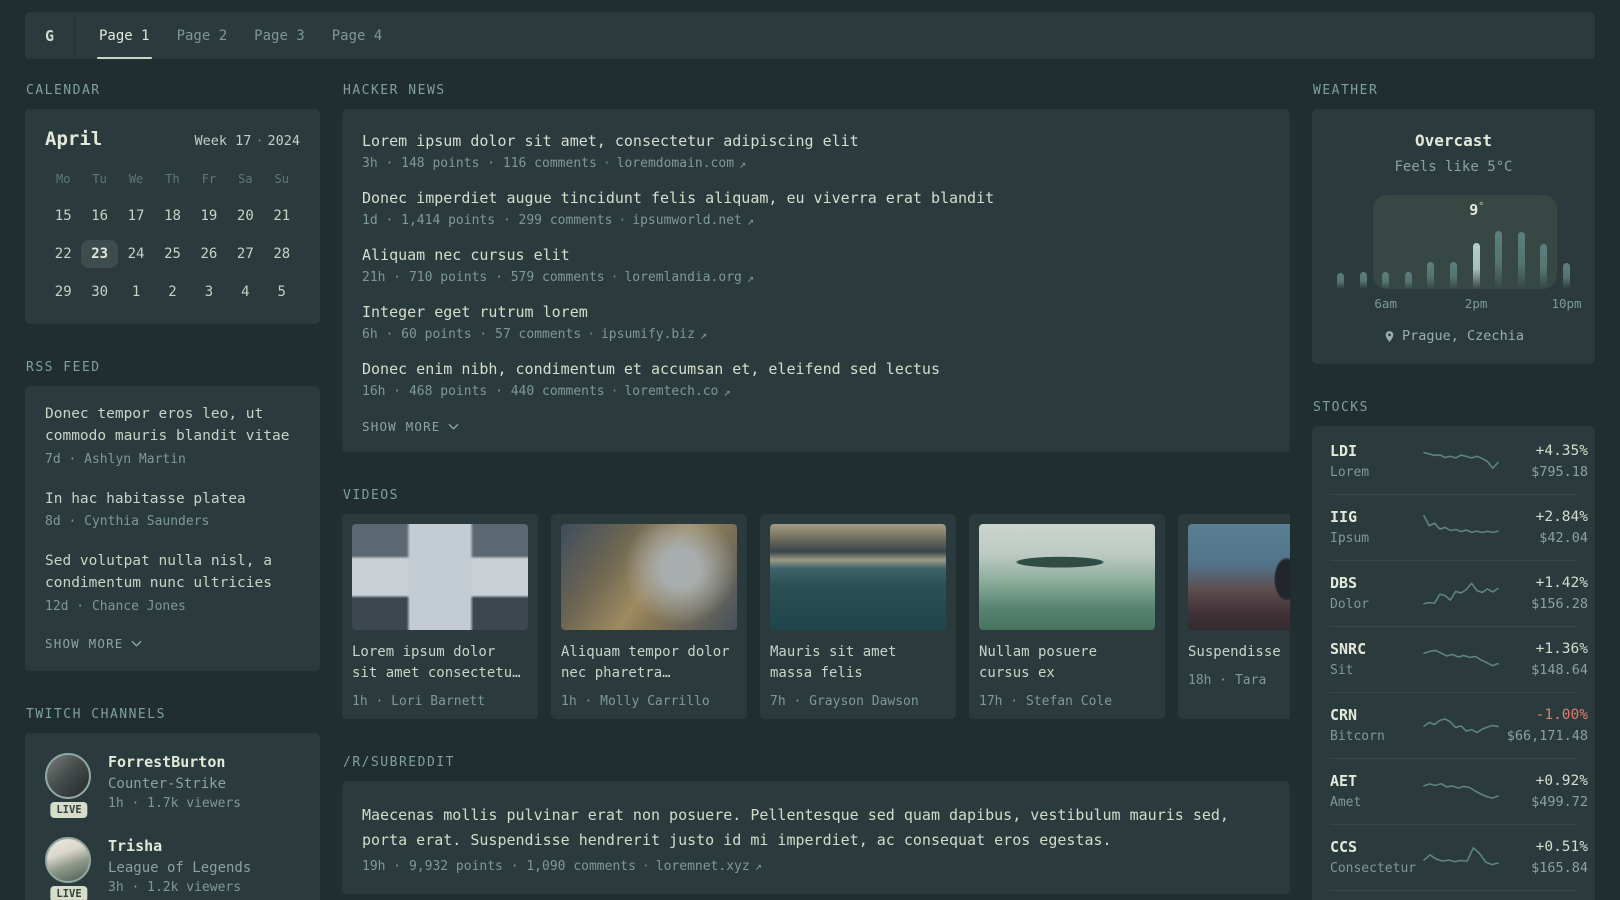 This screenshot has width=1620, height=900. What do you see at coordinates (1559, 867) in the screenshot?
I see `stock-price: $165.84` at bounding box center [1559, 867].